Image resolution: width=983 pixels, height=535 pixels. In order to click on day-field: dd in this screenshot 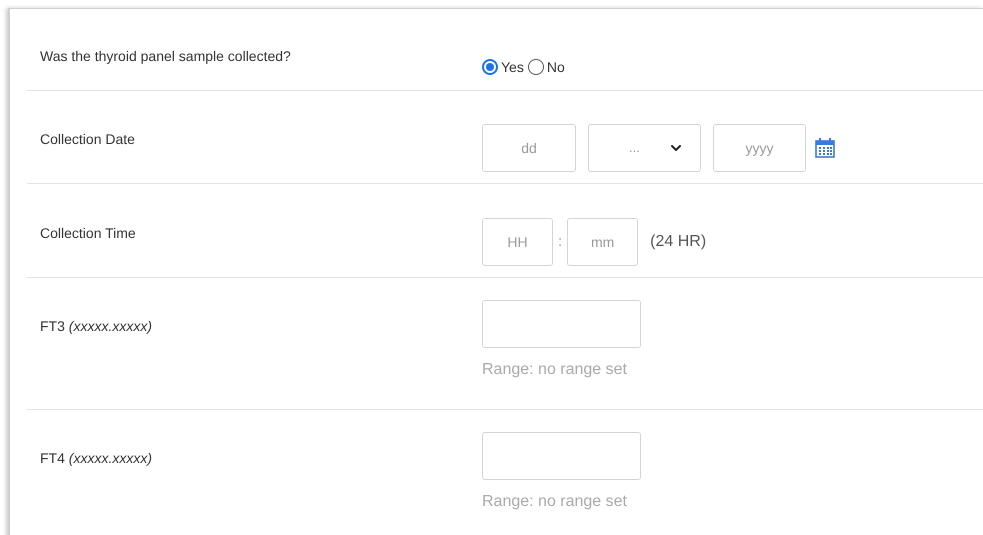, I will do `click(529, 148)`.